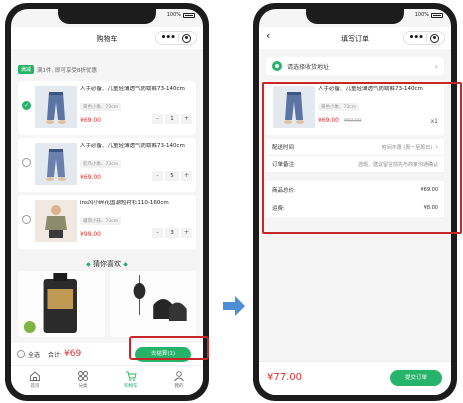  I want to click on tab-profile: 我的, so click(179, 380).